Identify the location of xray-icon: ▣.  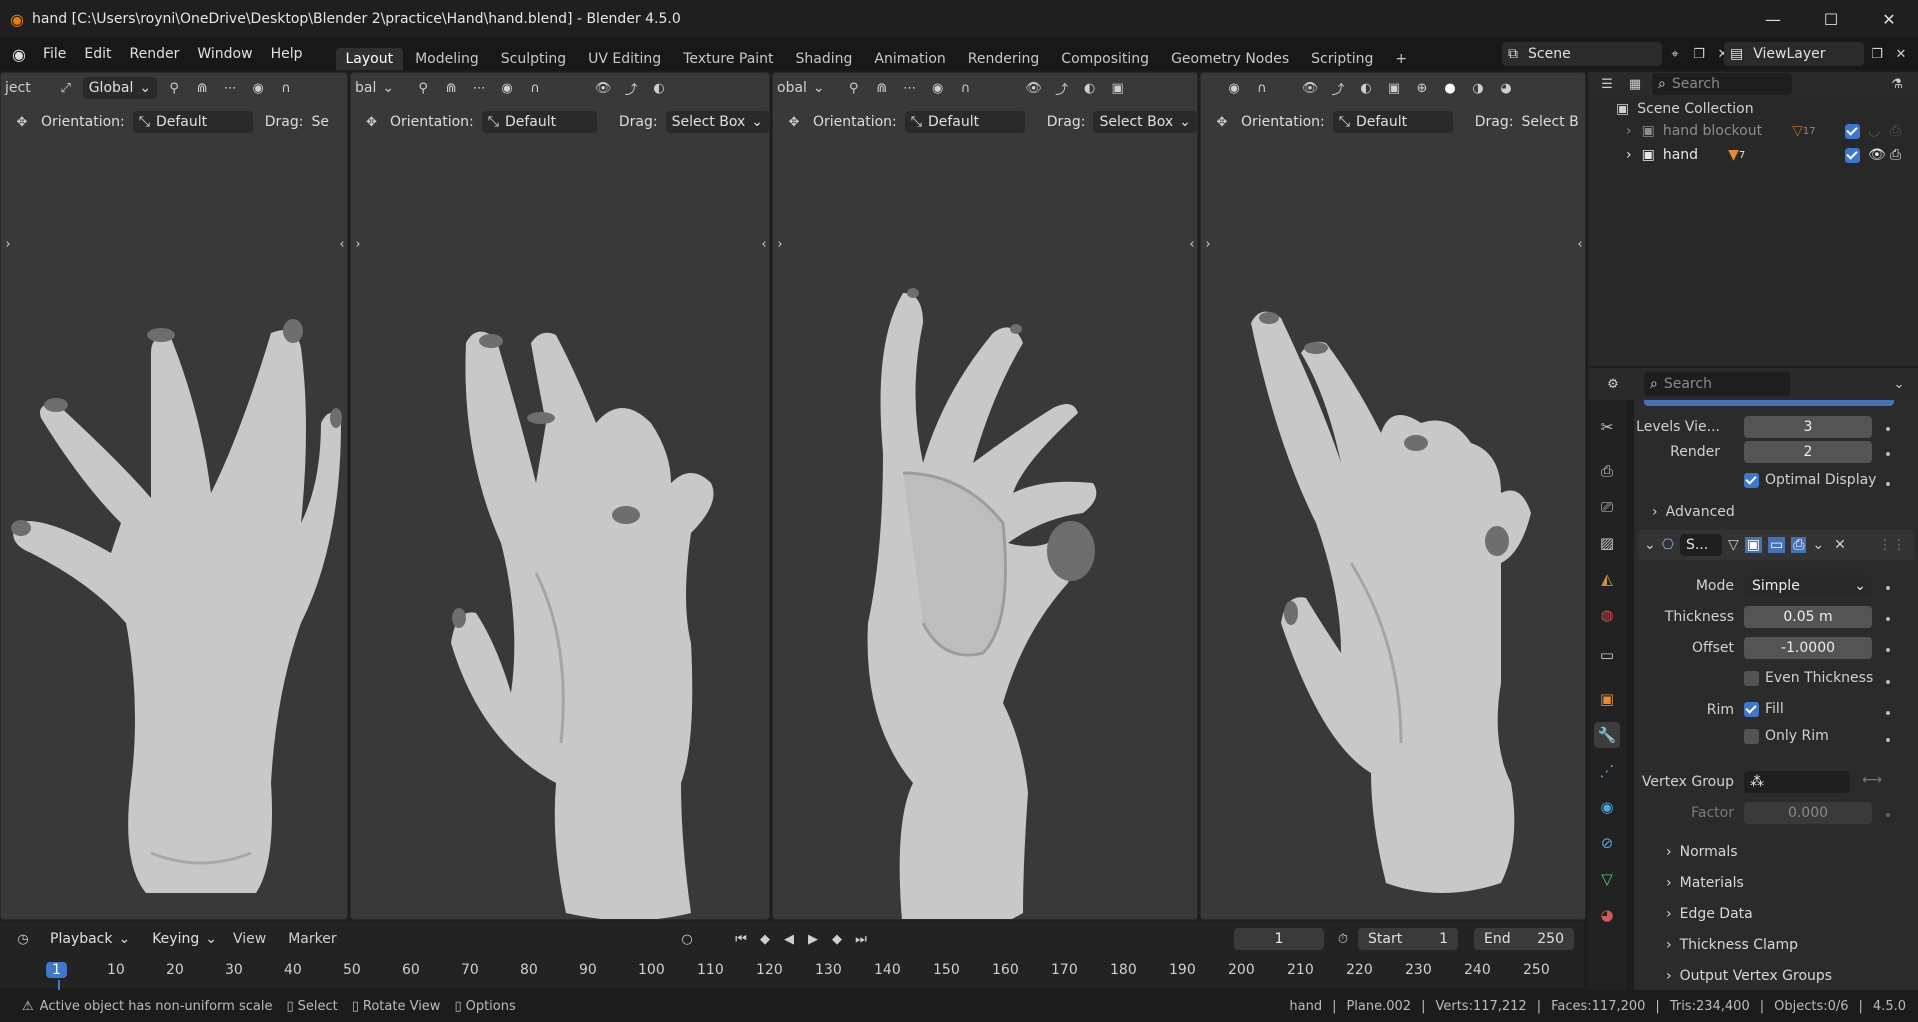
(1394, 88).